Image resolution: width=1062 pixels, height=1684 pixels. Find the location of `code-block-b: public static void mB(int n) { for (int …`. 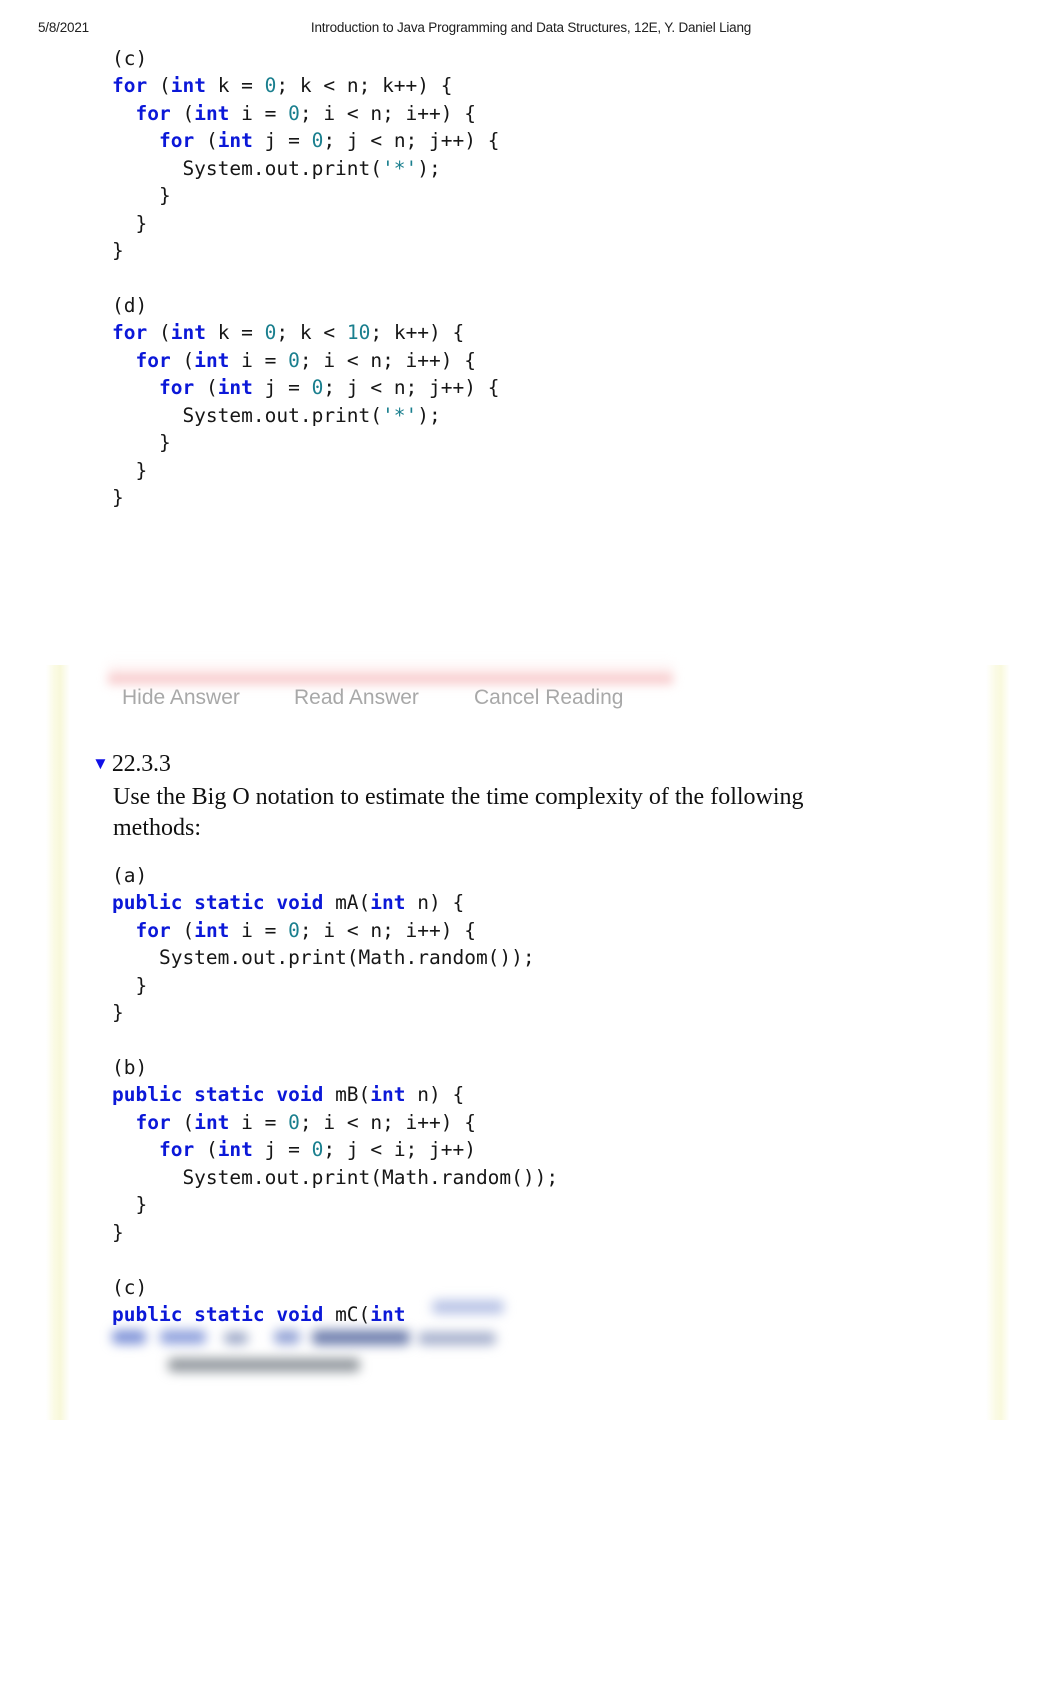

code-block-b: public static void mB(int n) { for (int … is located at coordinates (335, 1163).